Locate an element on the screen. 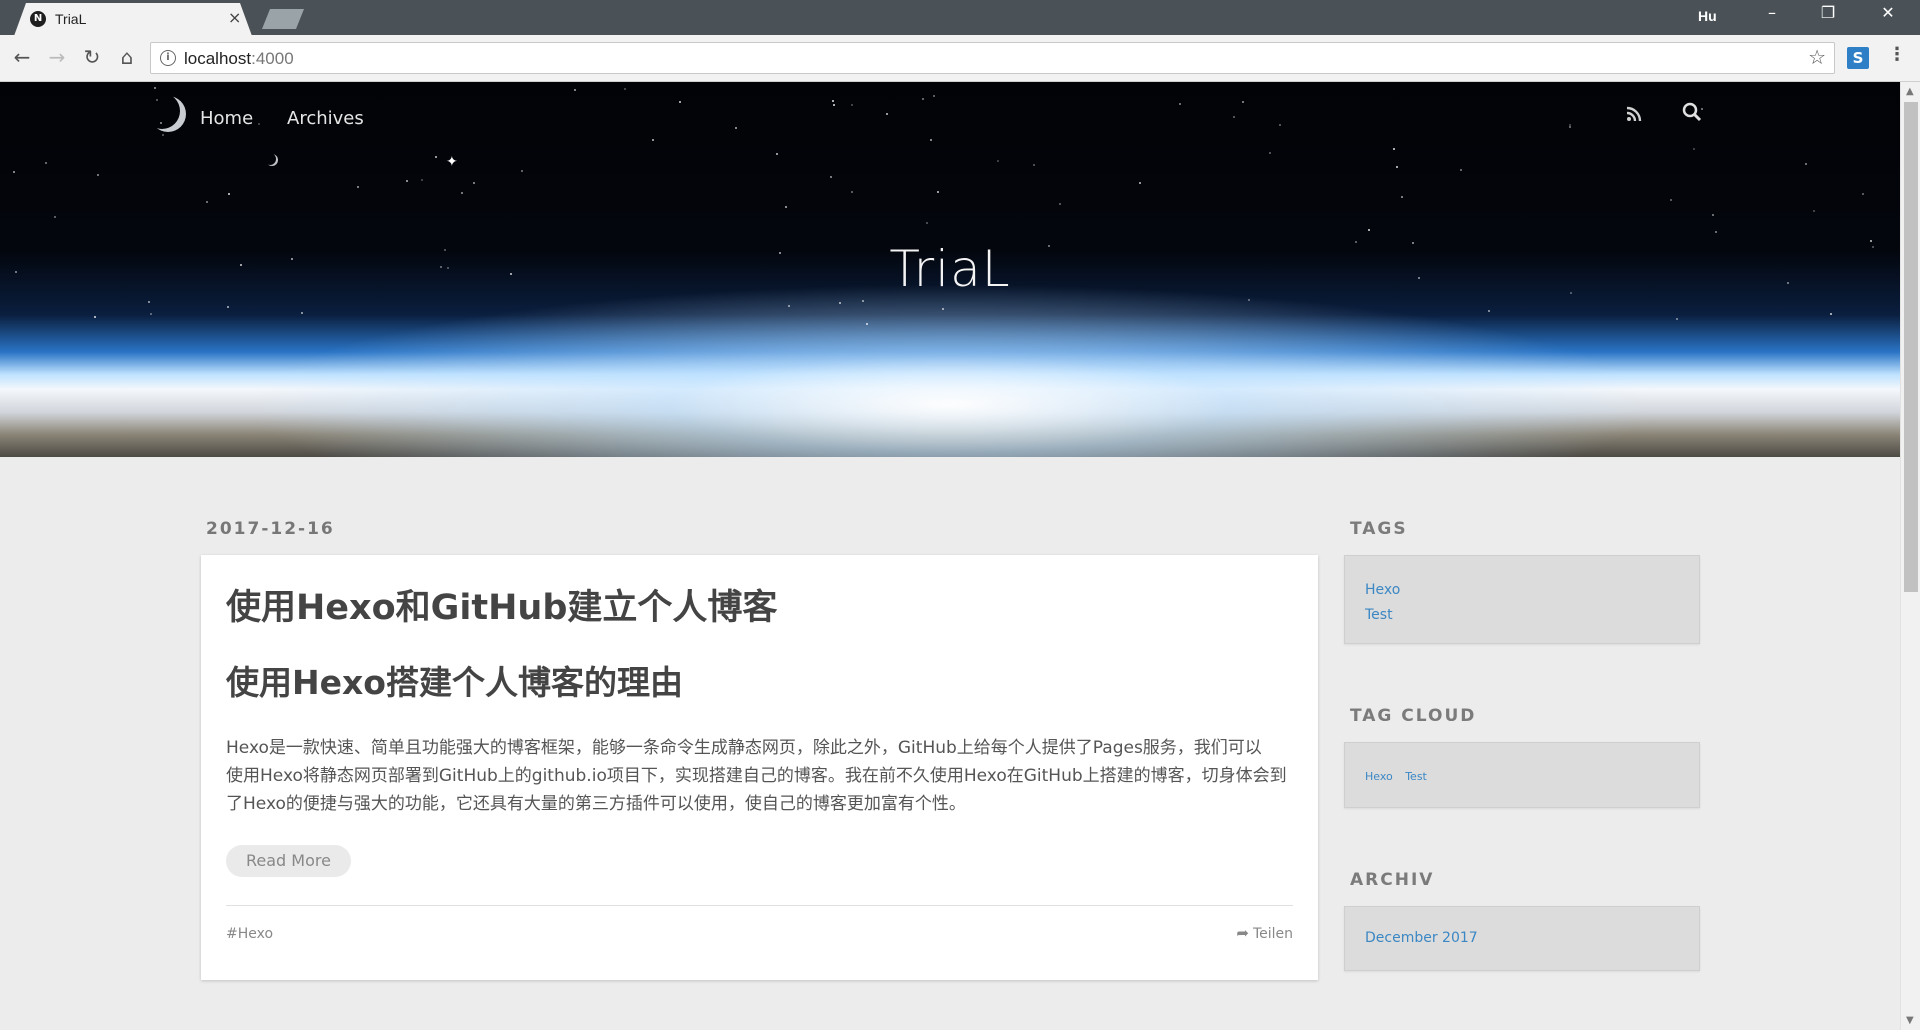 The image size is (1920, 1030). tab-title: TriaL is located at coordinates (71, 19).